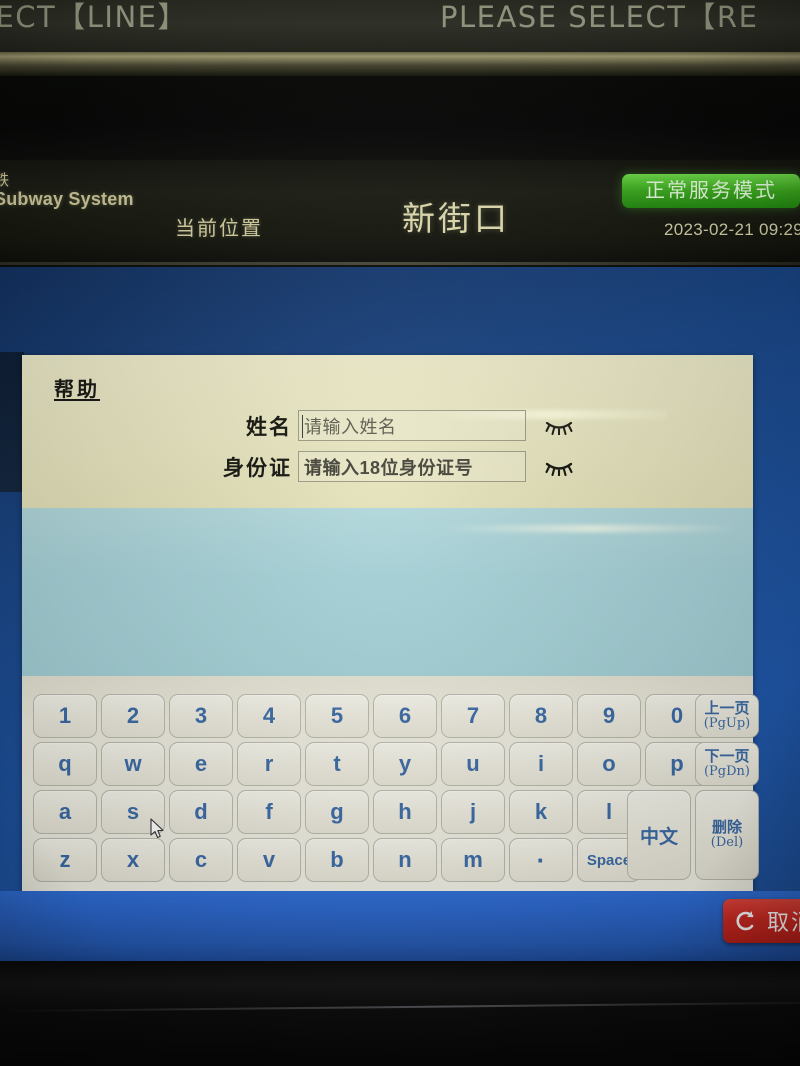 The height and width of the screenshot is (1066, 800). Describe the element at coordinates (201, 812) in the screenshot. I see `key-d: d` at that location.